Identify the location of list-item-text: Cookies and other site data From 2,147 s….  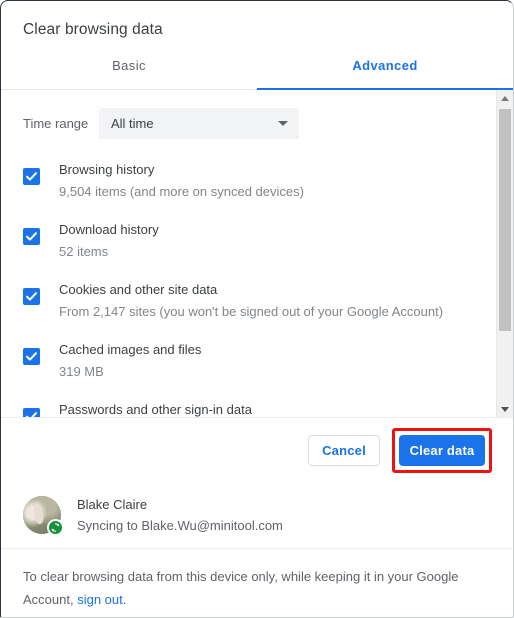
(251, 301).